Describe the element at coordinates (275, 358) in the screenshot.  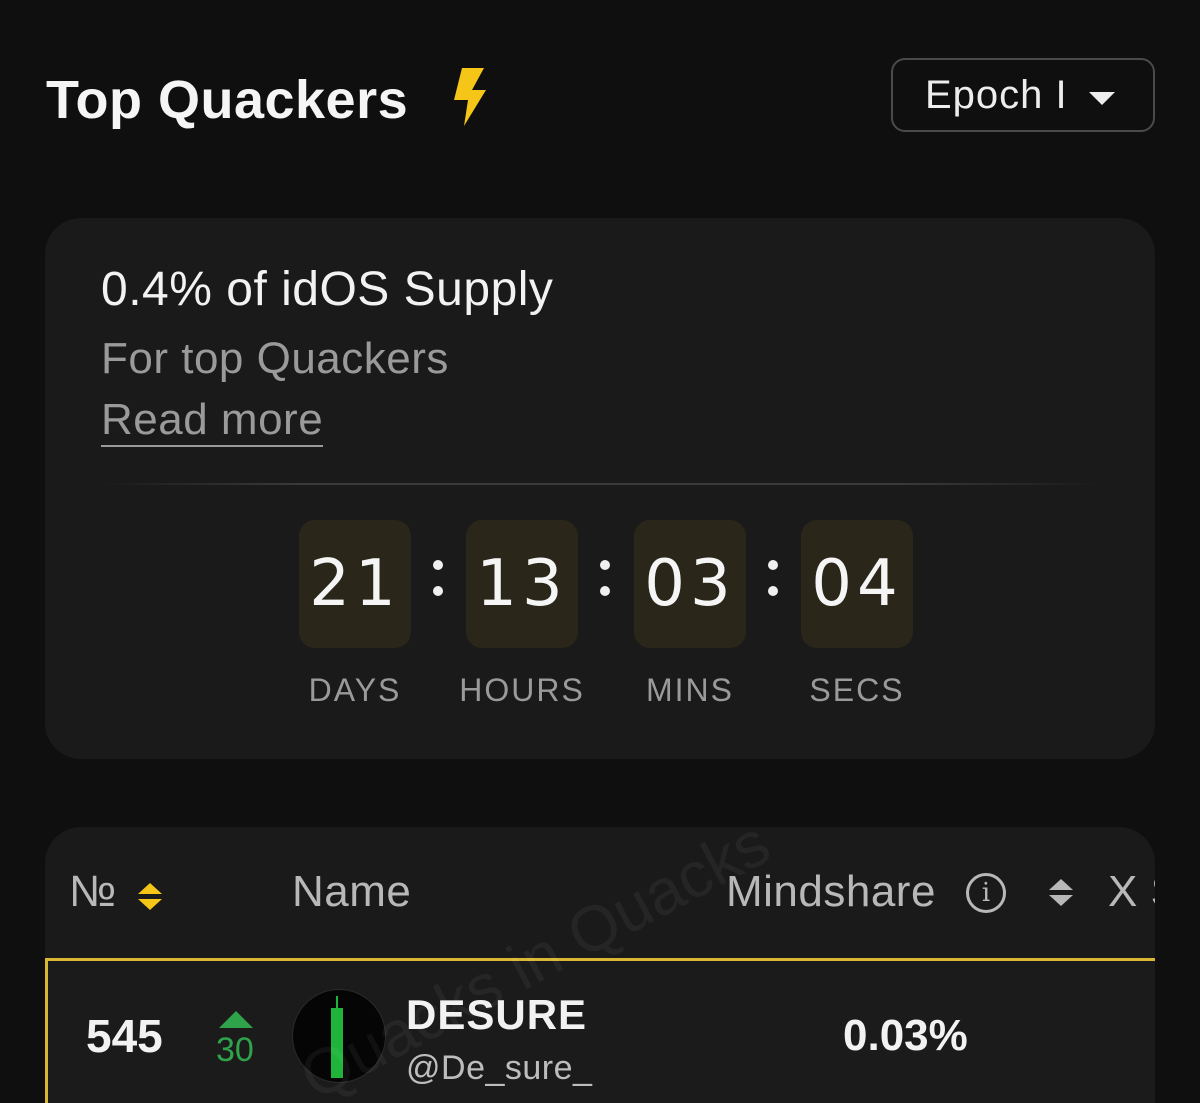
I see `reward-subtitle: For top Quackers` at that location.